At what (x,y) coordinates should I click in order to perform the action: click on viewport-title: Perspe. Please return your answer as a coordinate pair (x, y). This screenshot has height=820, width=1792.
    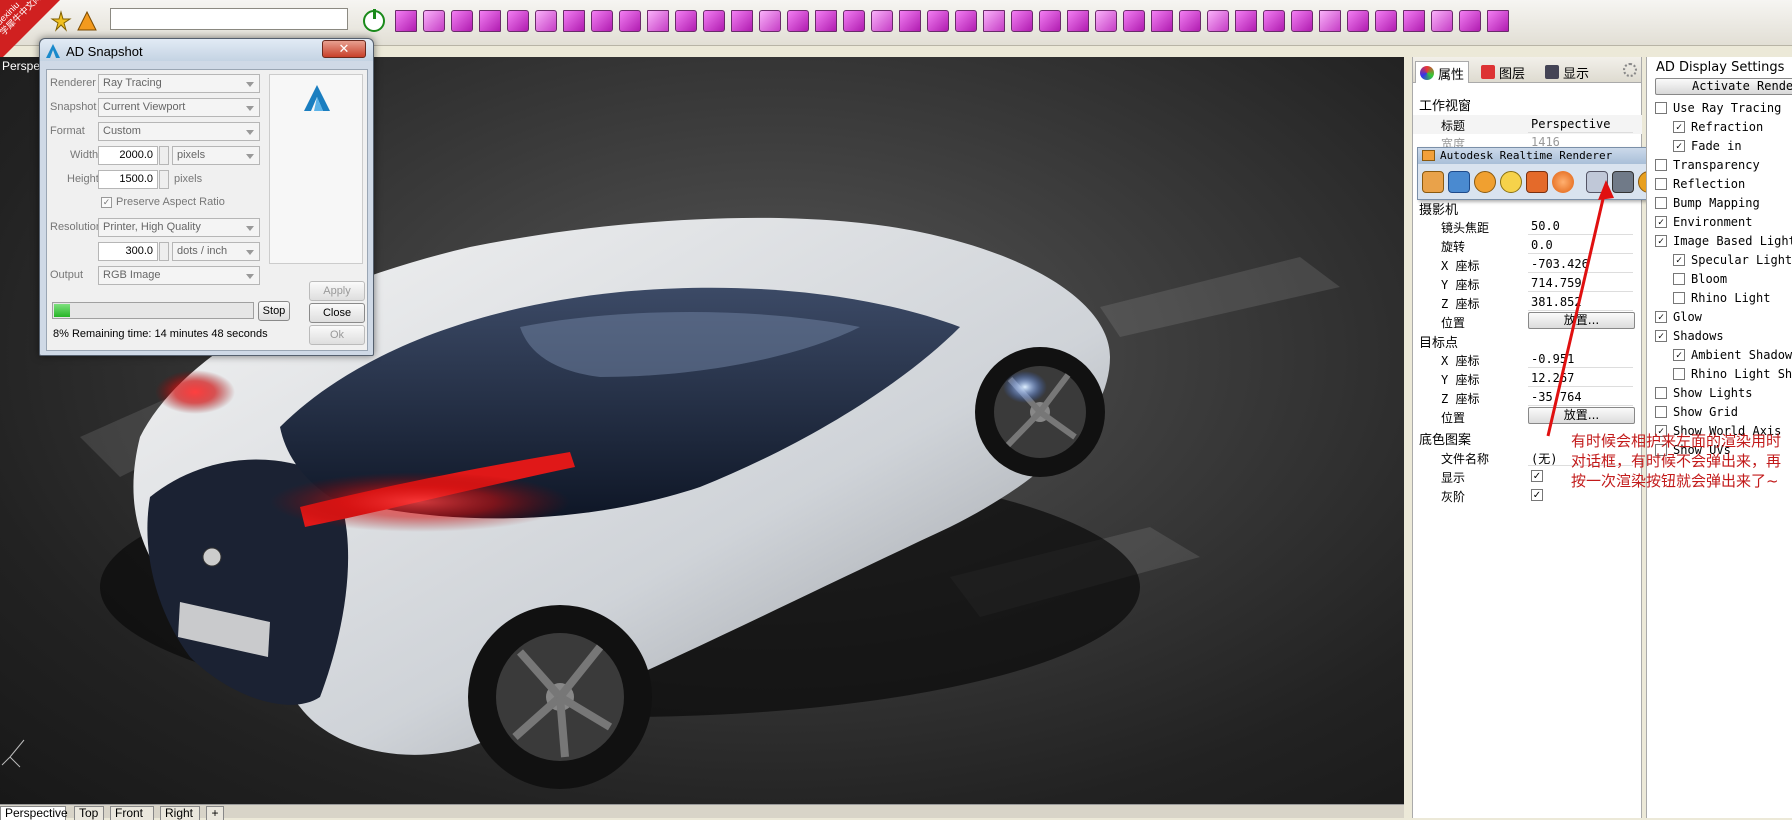
    Looking at the image, I should click on (21, 66).